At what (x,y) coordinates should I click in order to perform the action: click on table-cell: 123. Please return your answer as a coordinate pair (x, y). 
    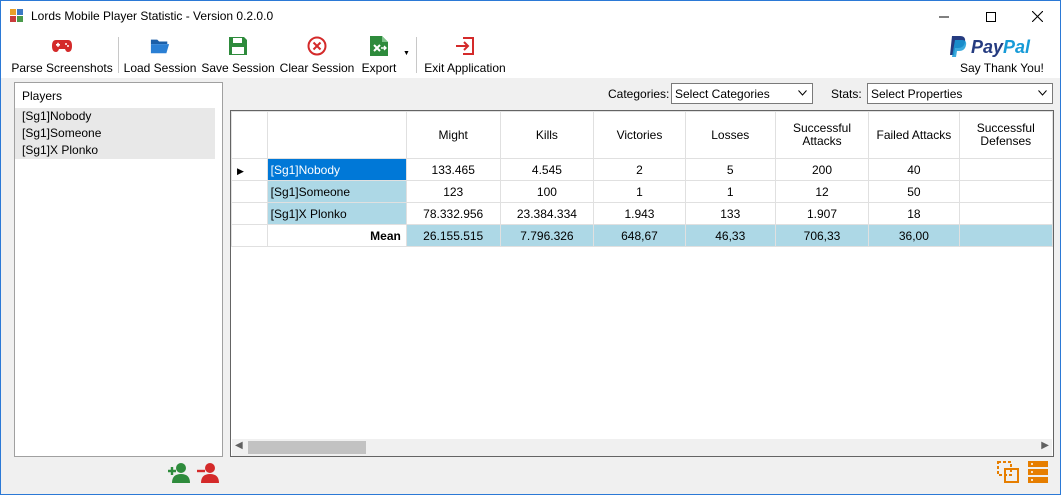
    Looking at the image, I should click on (453, 191).